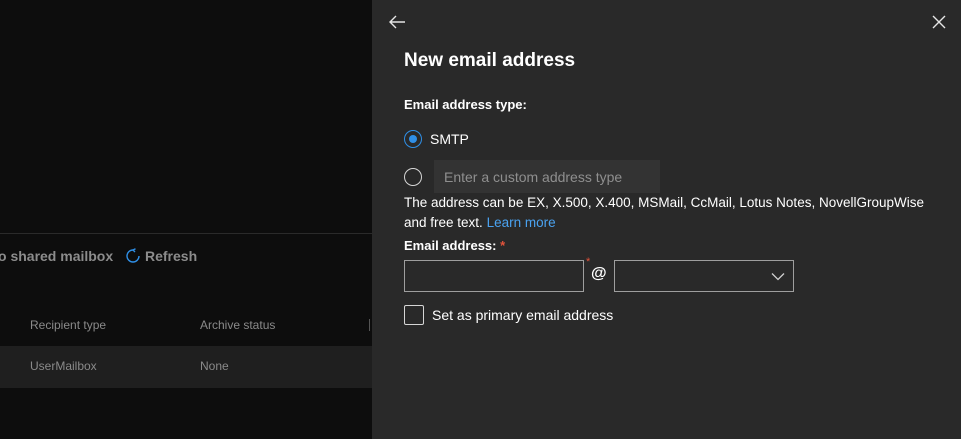 The width and height of the screenshot is (961, 439). I want to click on column-separator, so click(369, 325).